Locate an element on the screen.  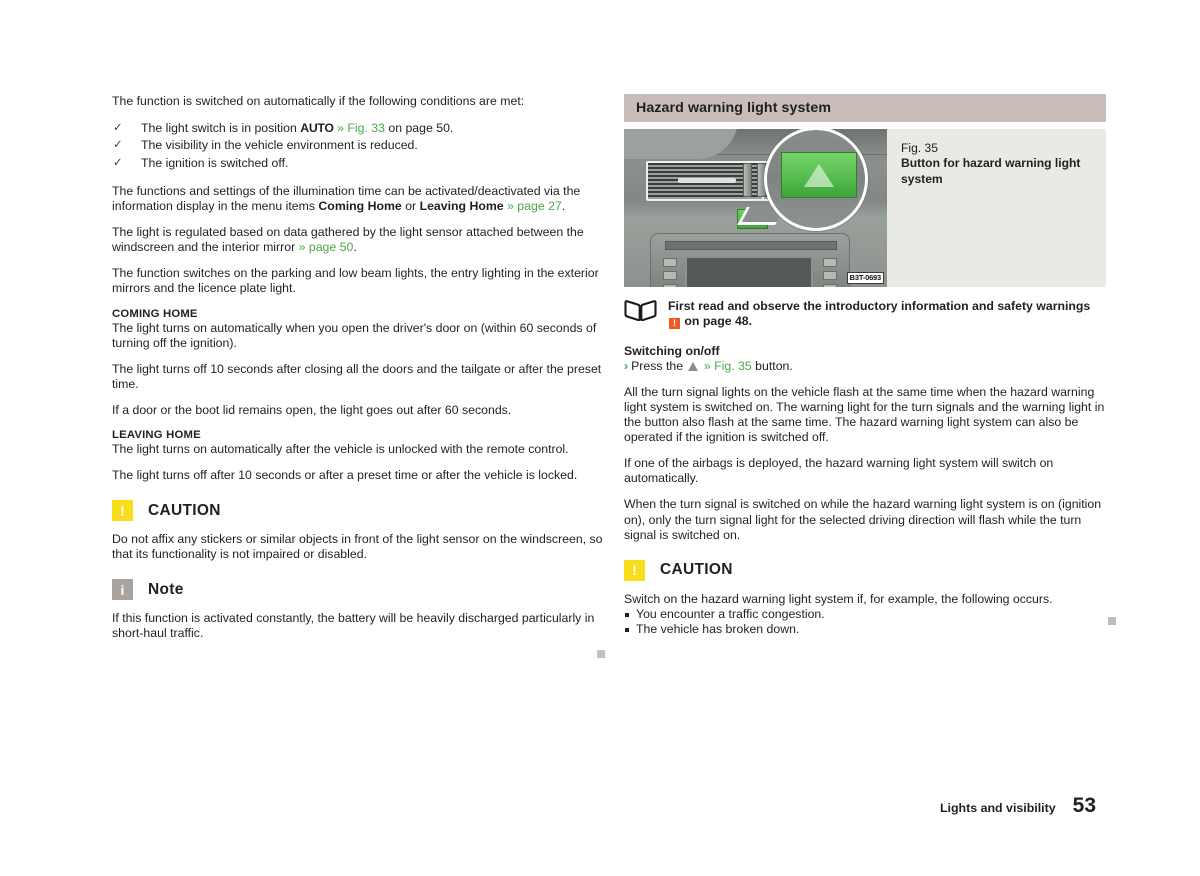
hazard-triangle-icon-large is located at coordinates (819, 175).